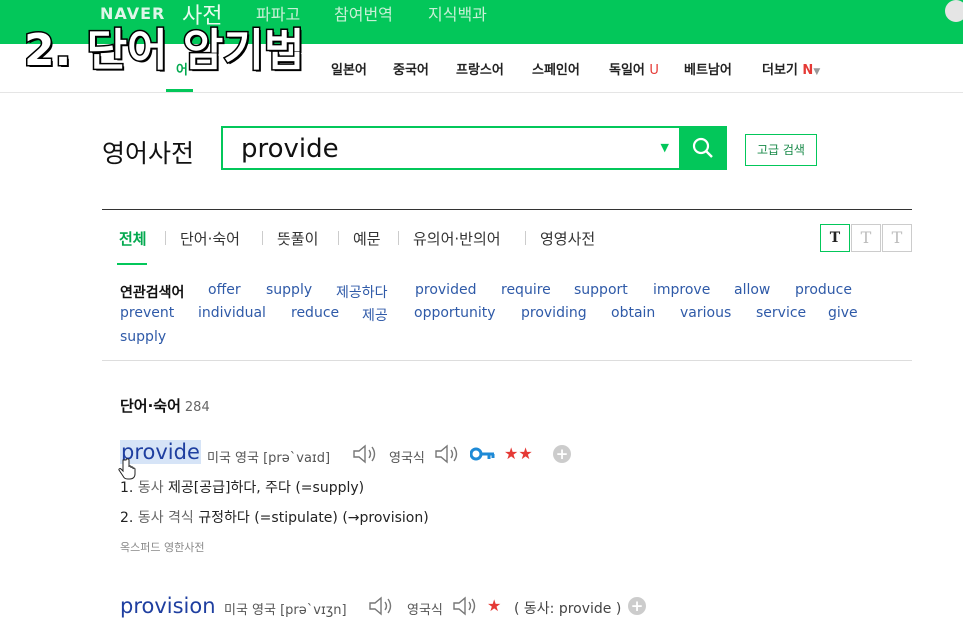 This screenshot has width=963, height=632. I want to click on lang-label: 독일어, so click(627, 70).